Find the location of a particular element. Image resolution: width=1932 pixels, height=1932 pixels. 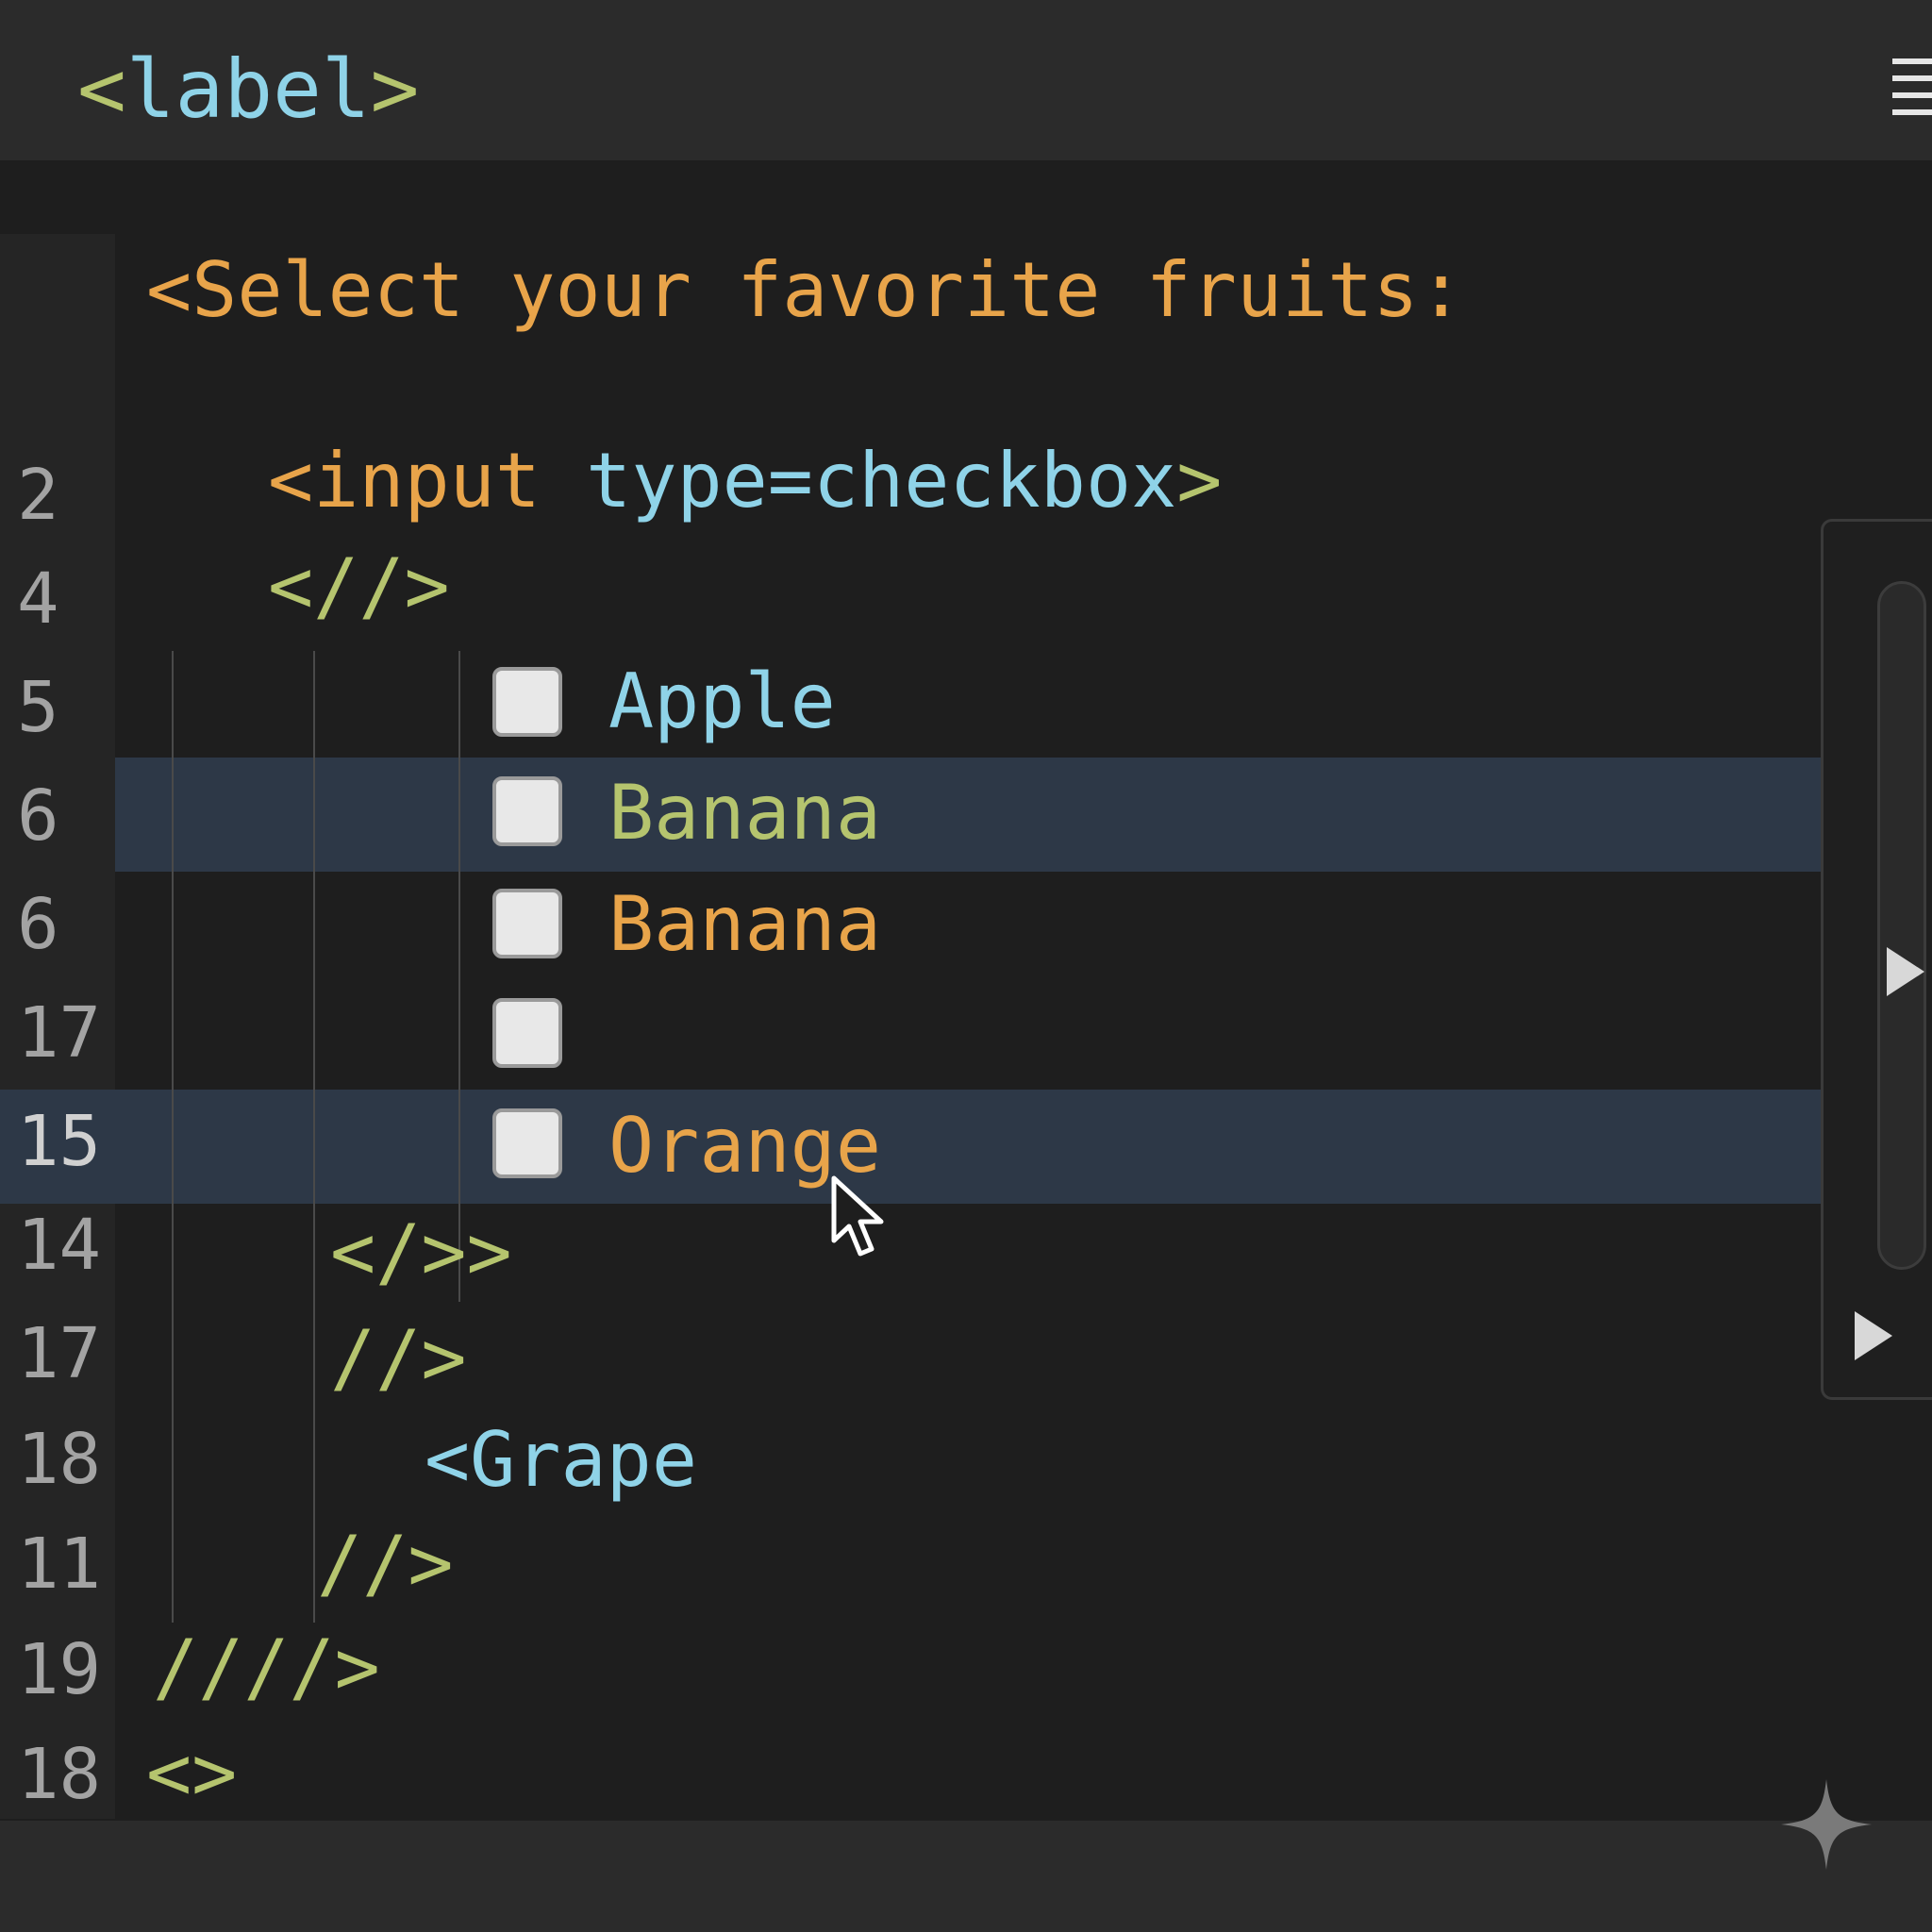

code-heading-line: <Select your favorite fruits: is located at coordinates (805, 290).